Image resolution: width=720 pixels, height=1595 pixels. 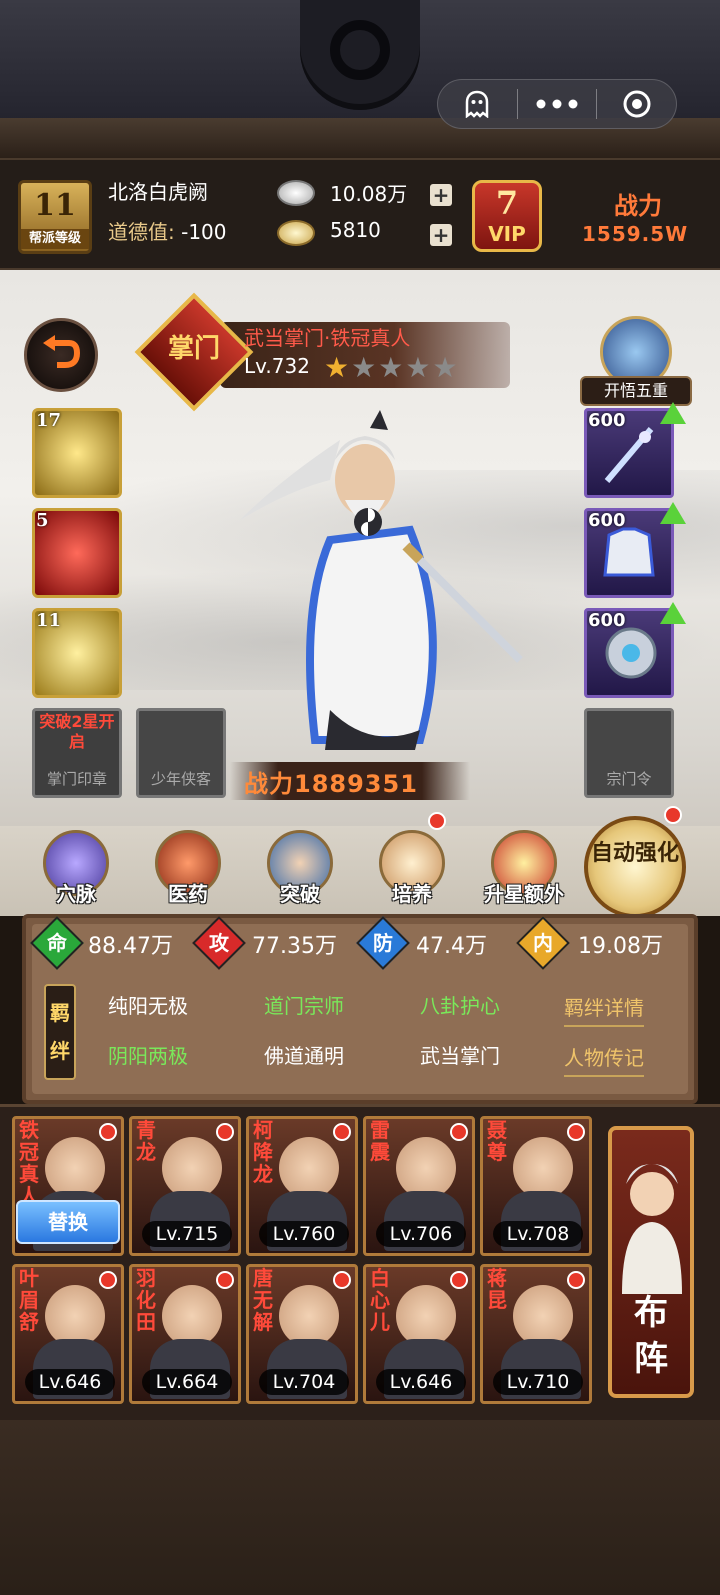 I want to click on star-up-label: 升星额外, so click(x=524, y=894).